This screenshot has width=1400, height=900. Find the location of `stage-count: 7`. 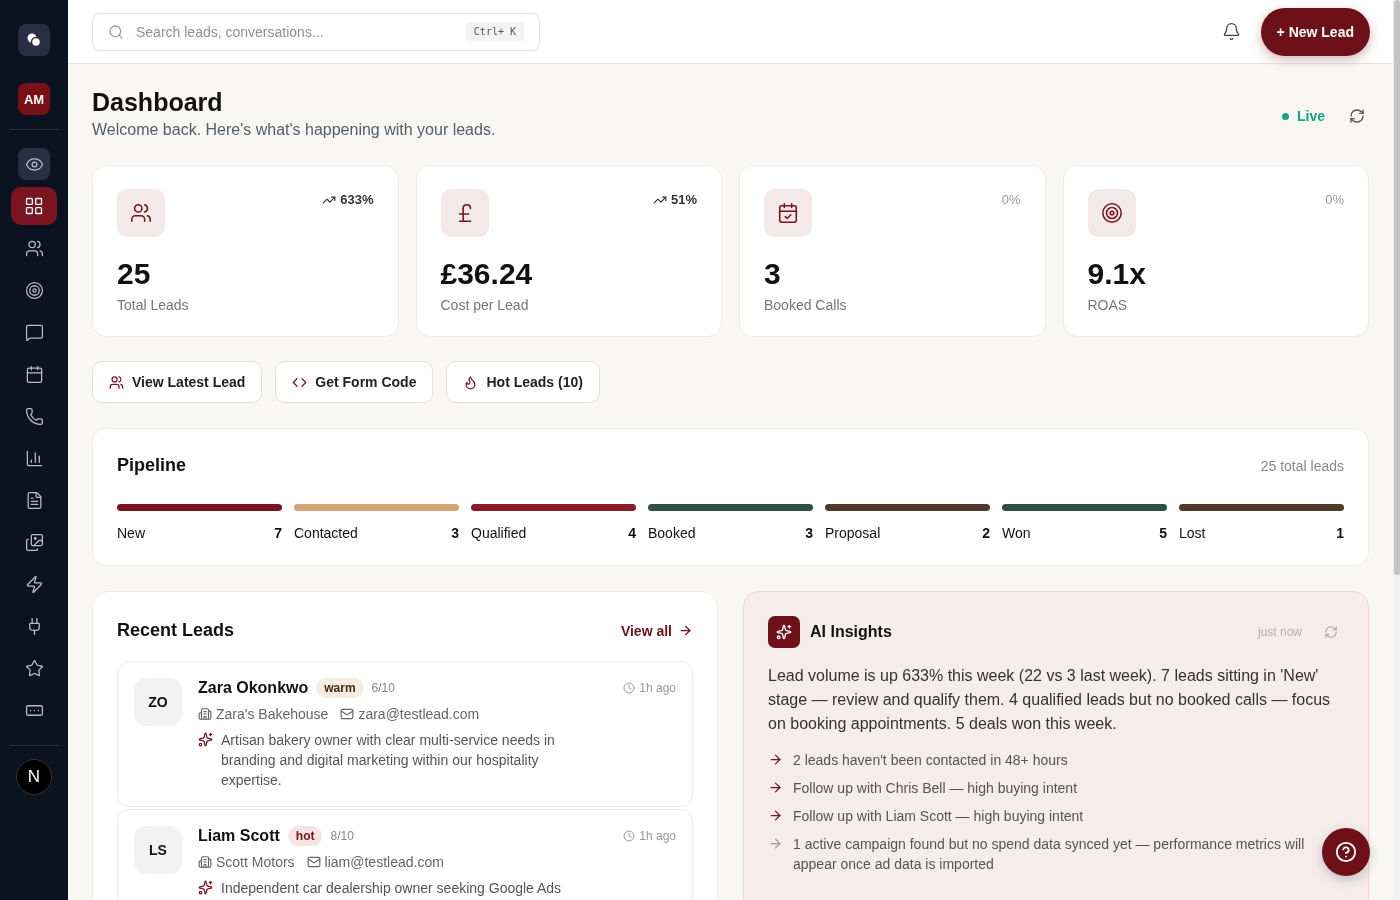

stage-count: 7 is located at coordinates (278, 533).